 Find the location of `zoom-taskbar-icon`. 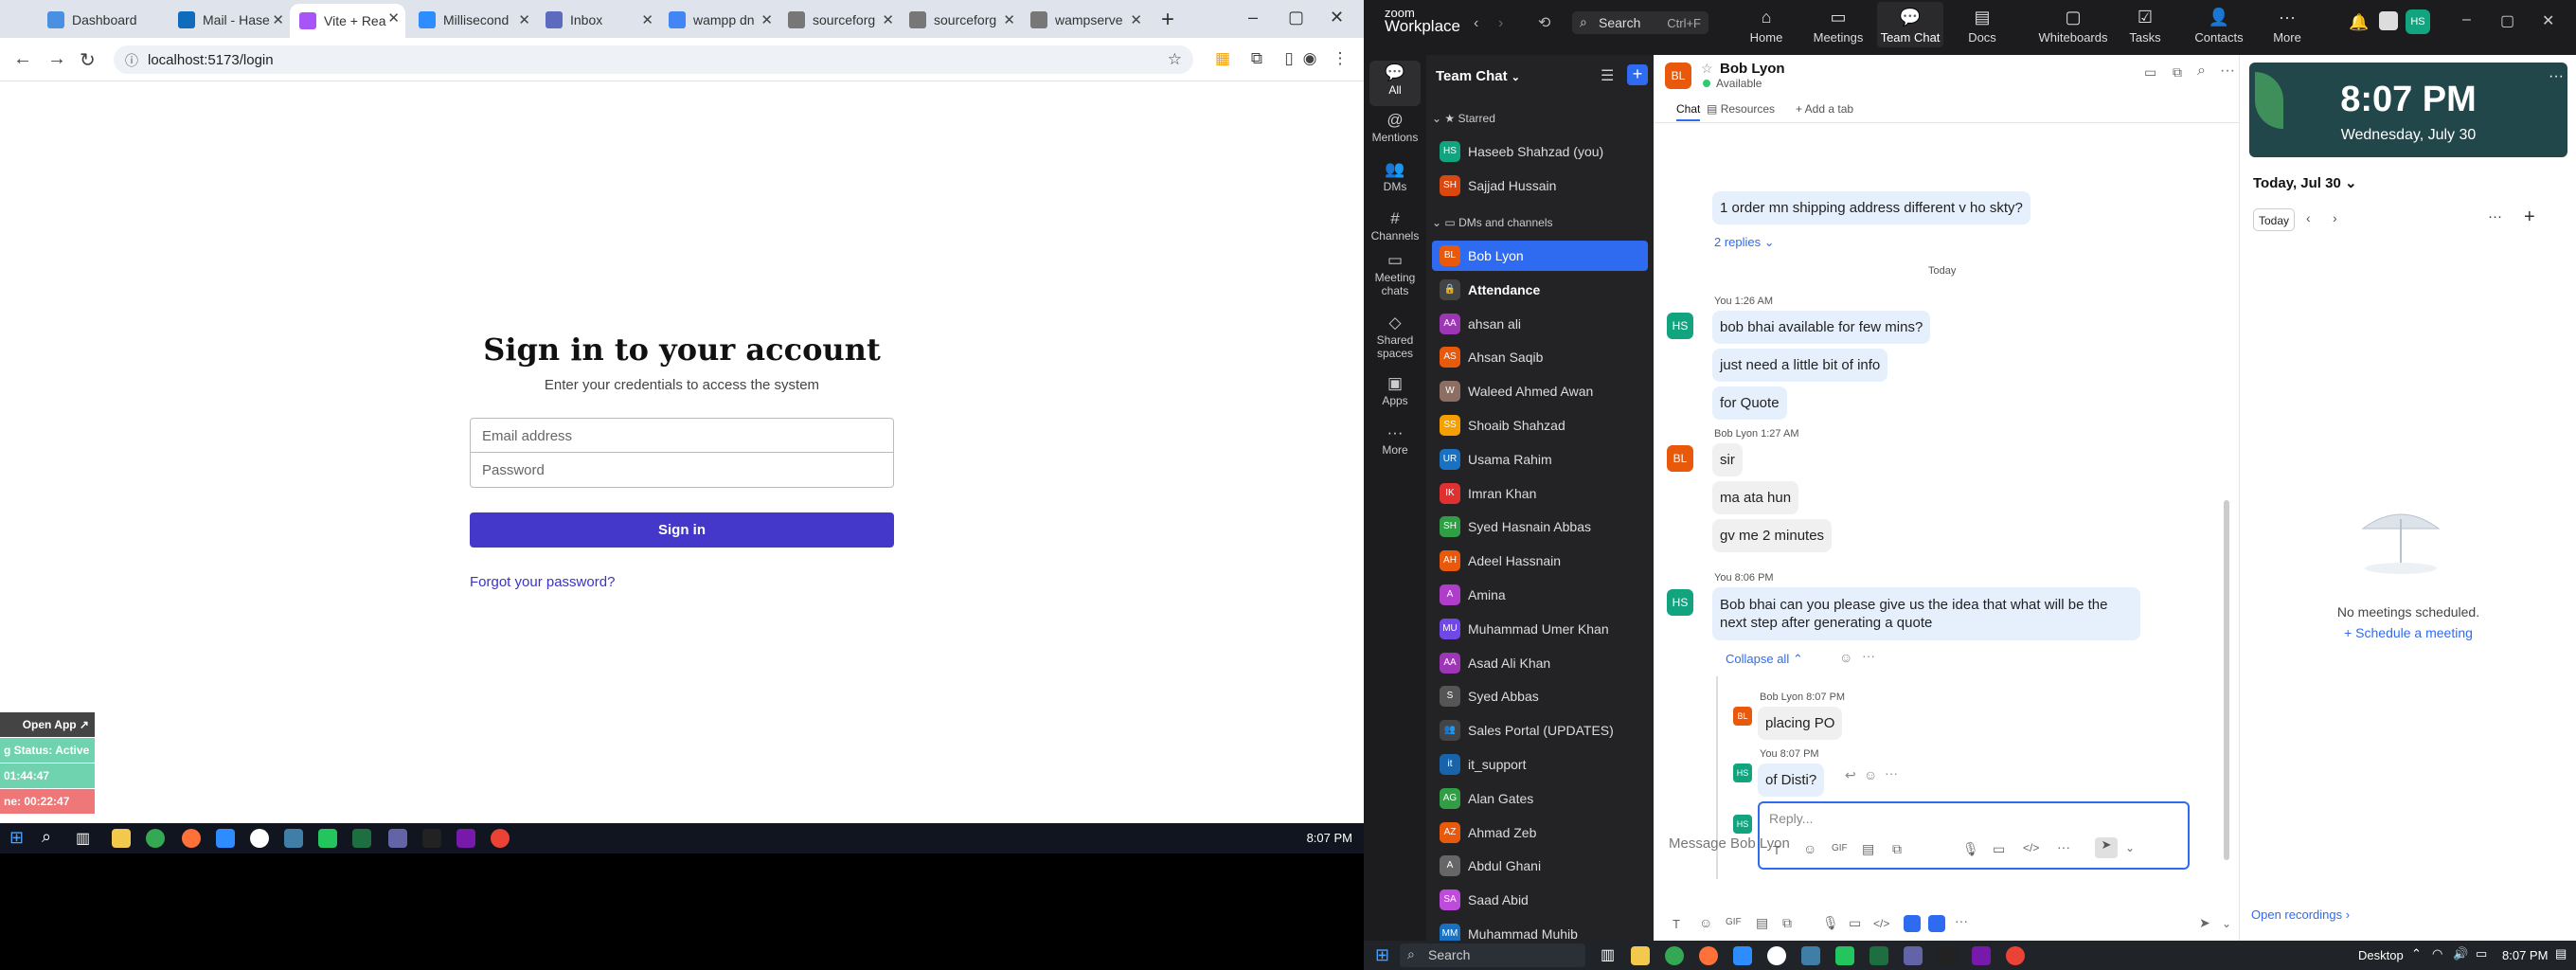

zoom-taskbar-icon is located at coordinates (225, 838).